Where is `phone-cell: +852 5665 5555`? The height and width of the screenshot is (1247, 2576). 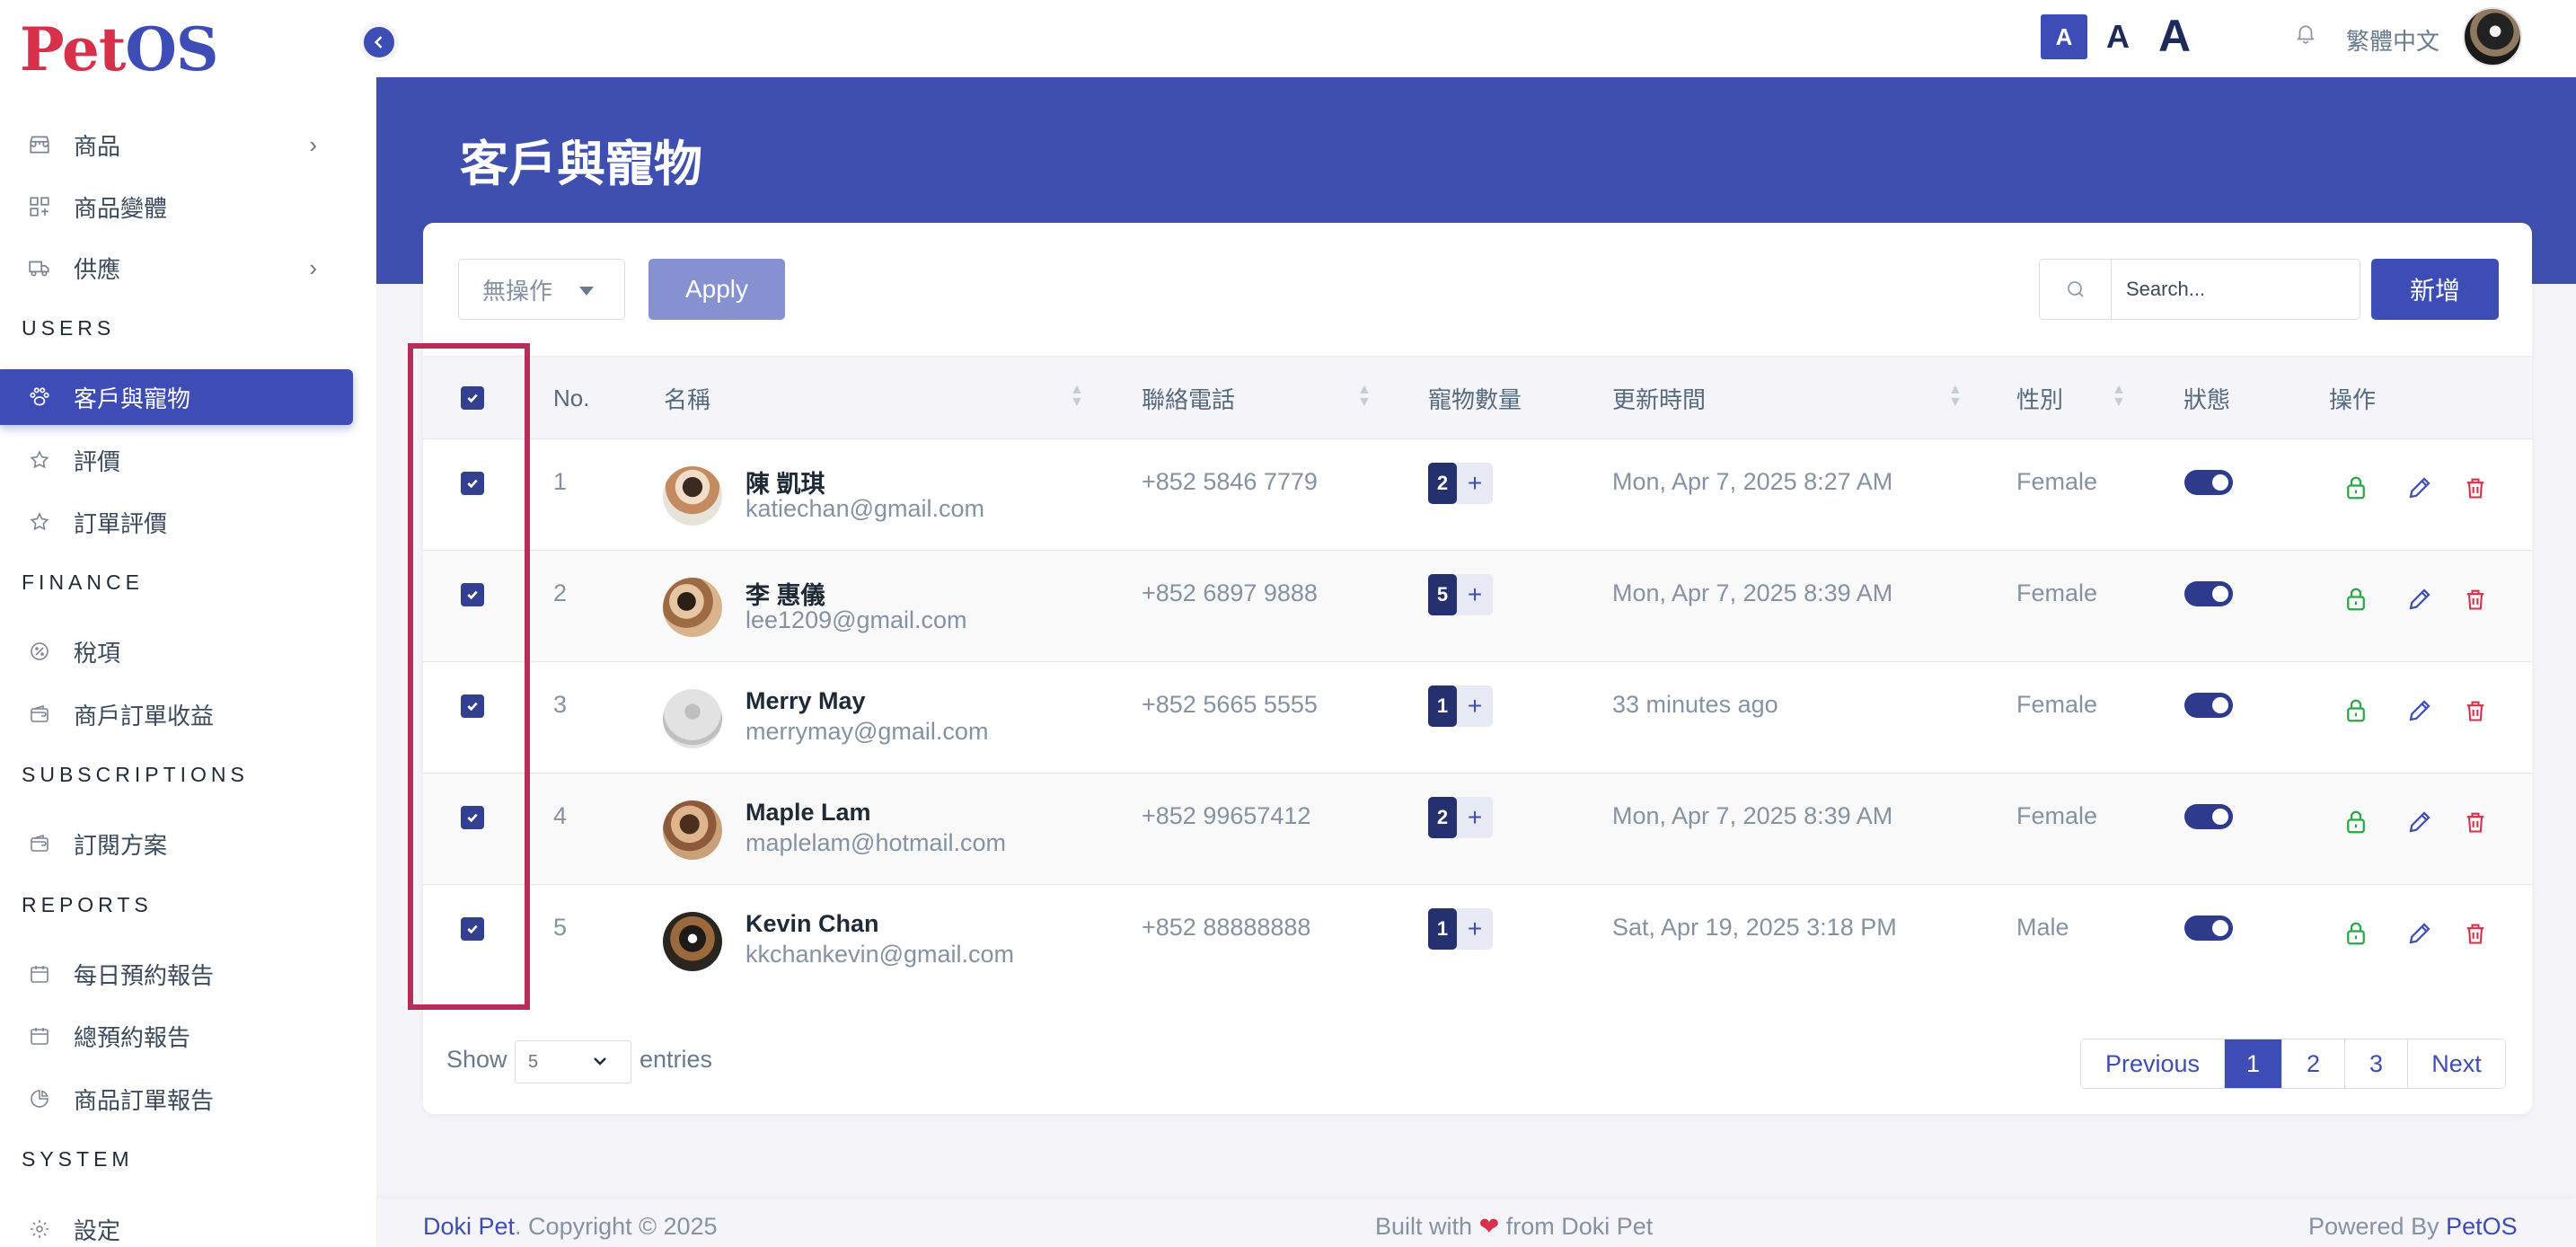
phone-cell: +852 5665 5555 is located at coordinates (1230, 704).